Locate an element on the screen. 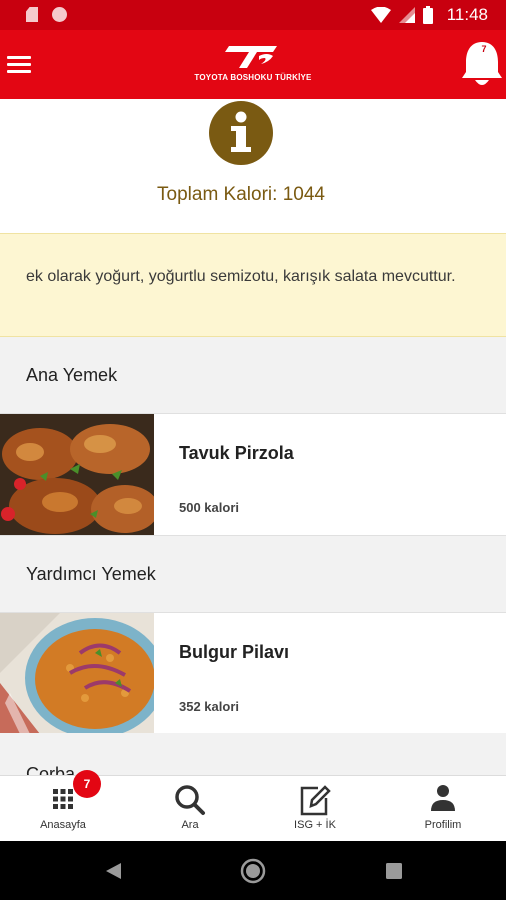 This screenshot has height=900, width=506. total-calories: Toplam Kalori: 1044 is located at coordinates (241, 194).